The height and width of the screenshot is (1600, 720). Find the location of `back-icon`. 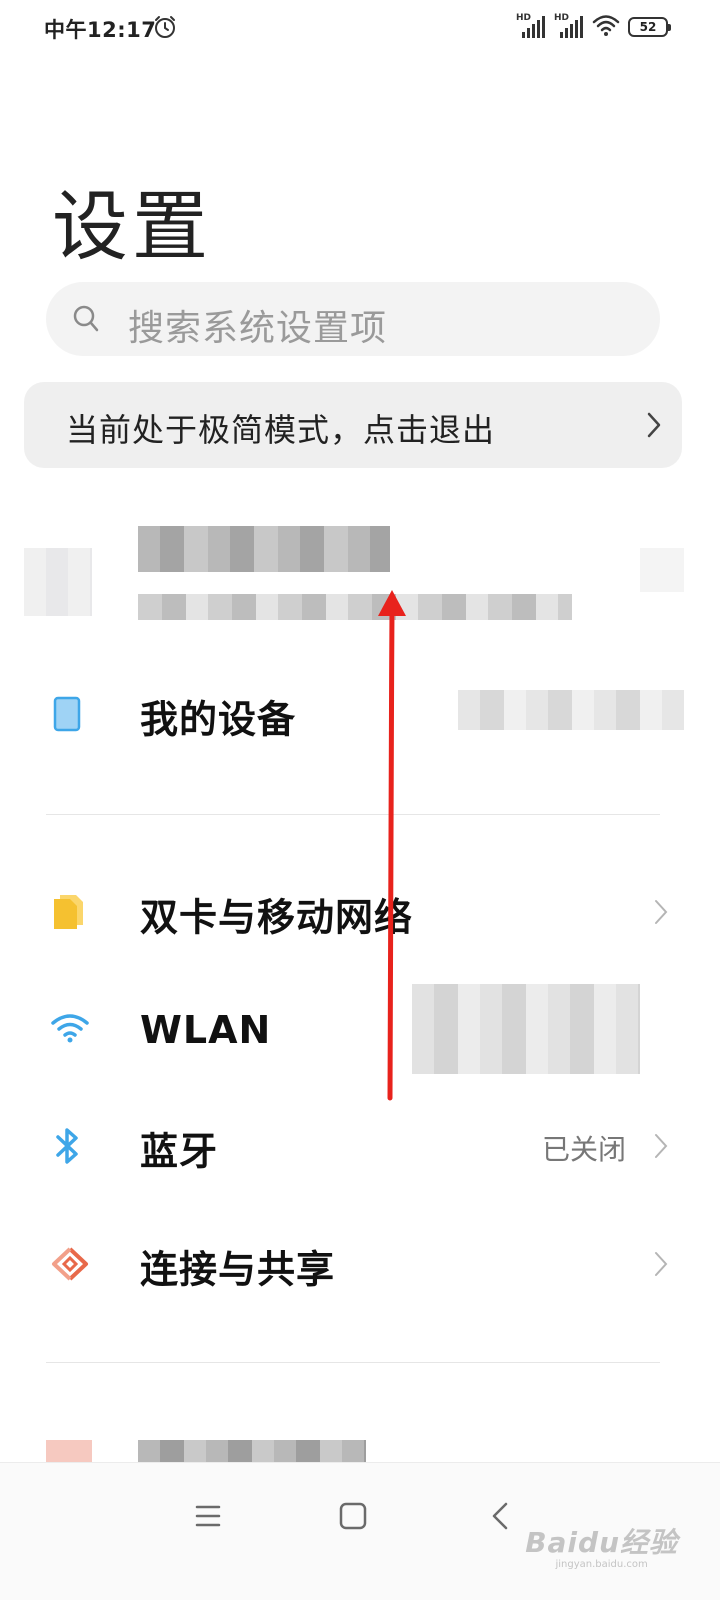

back-icon is located at coordinates (500, 1518).